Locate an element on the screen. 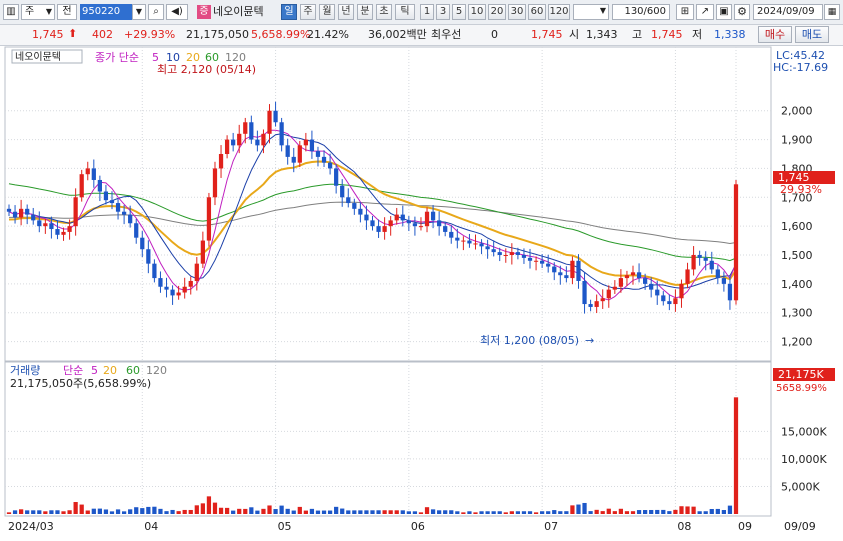 The image size is (843, 541). type-select-value: 주 is located at coordinates (30, 11).